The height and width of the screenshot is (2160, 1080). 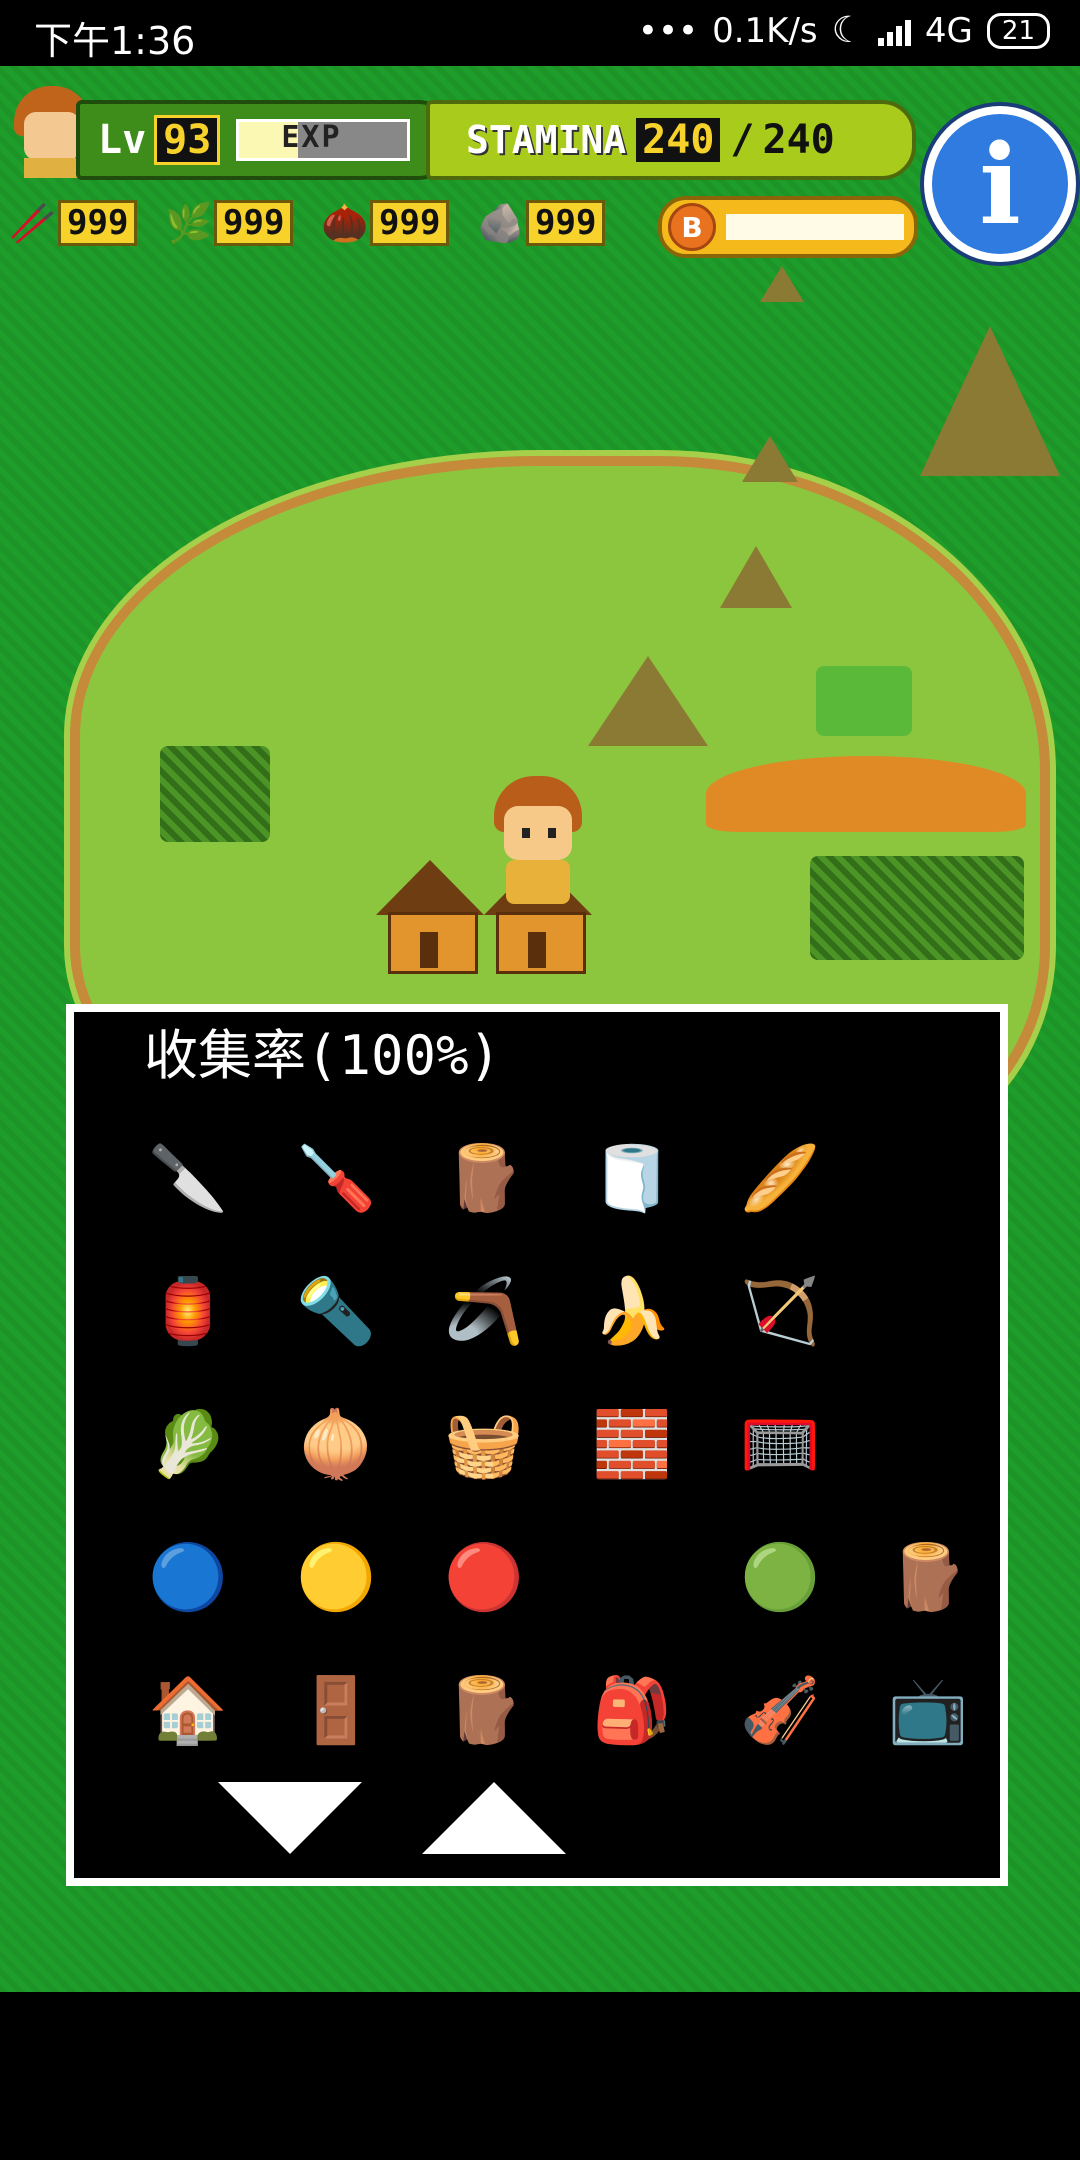 What do you see at coordinates (336, 1444) in the screenshot?
I see `orange-net-icon: 🧅` at bounding box center [336, 1444].